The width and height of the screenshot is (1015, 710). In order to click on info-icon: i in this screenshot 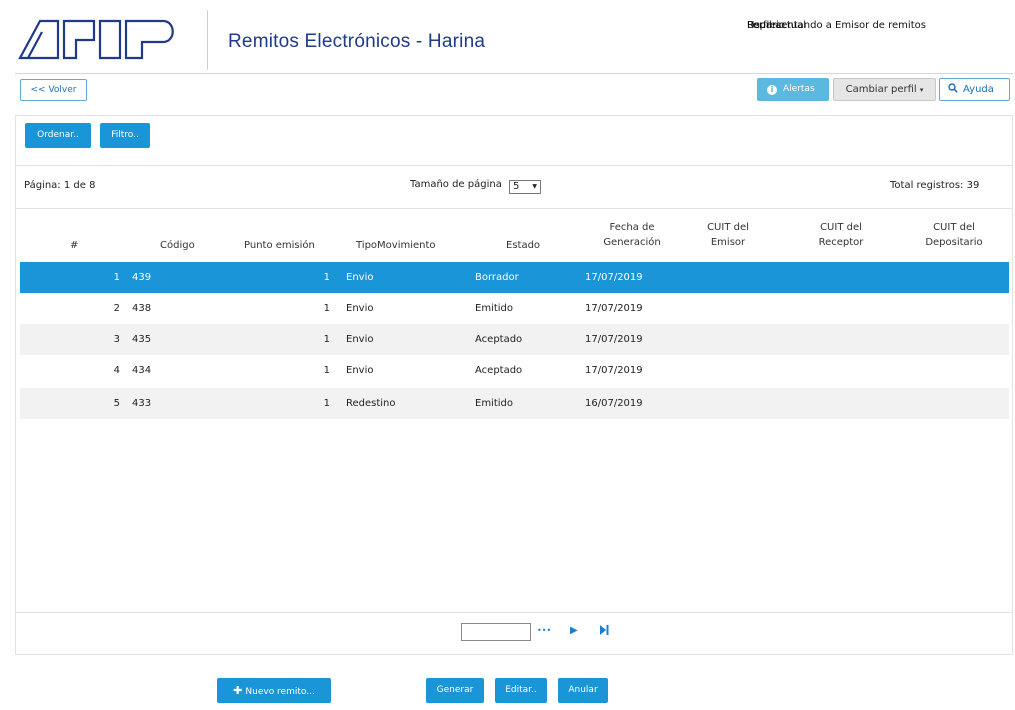, I will do `click(772, 90)`.